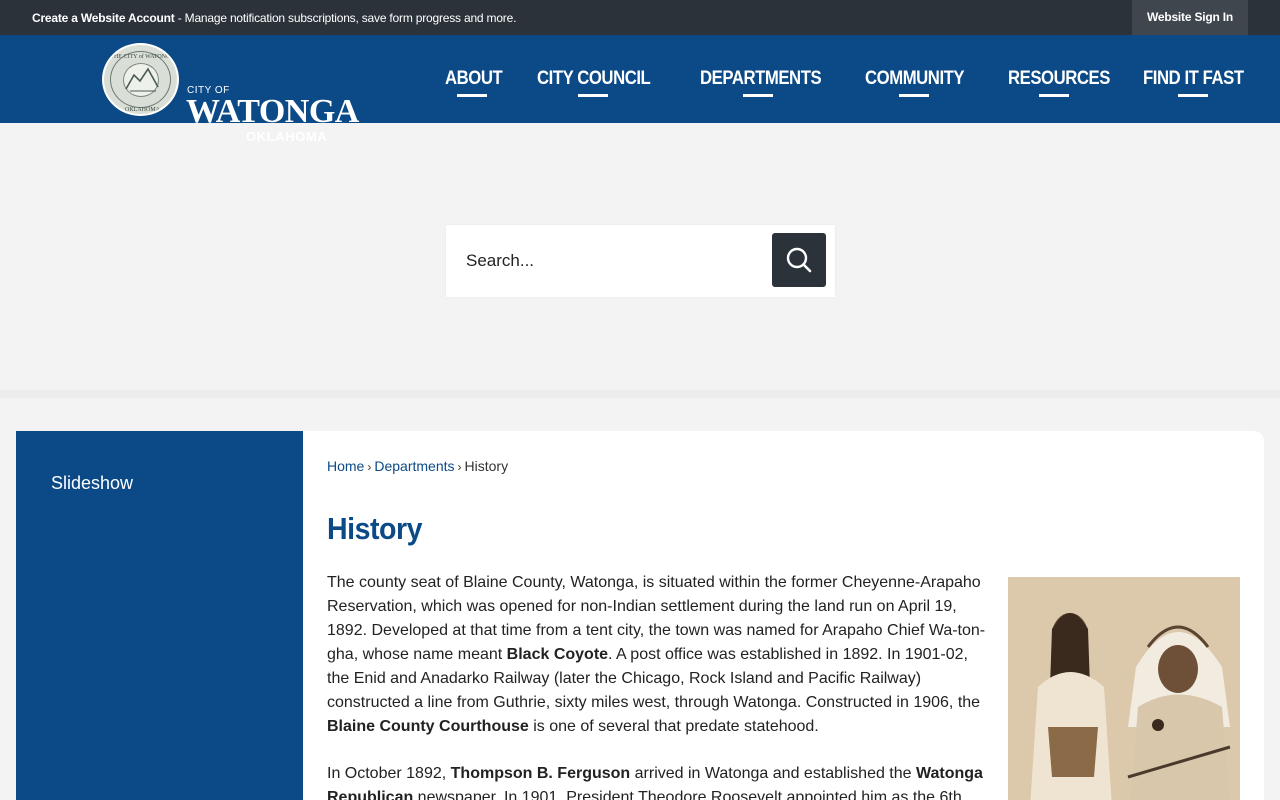  What do you see at coordinates (92, 483) in the screenshot?
I see `sidebar-item-slideshow: Slideshow` at bounding box center [92, 483].